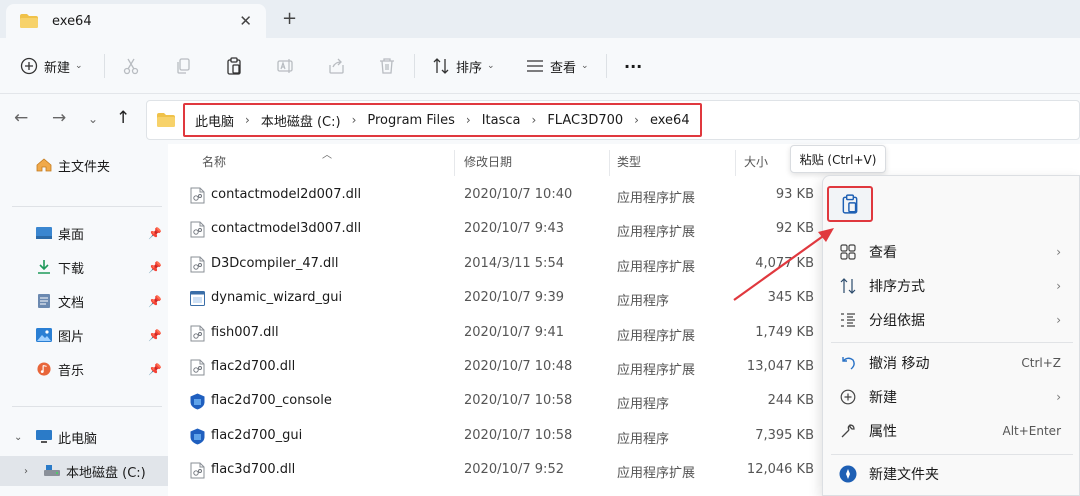 The height and width of the screenshot is (496, 1080). Describe the element at coordinates (93, 119) in the screenshot. I see `recent-chevron-icon: ⌄` at that location.